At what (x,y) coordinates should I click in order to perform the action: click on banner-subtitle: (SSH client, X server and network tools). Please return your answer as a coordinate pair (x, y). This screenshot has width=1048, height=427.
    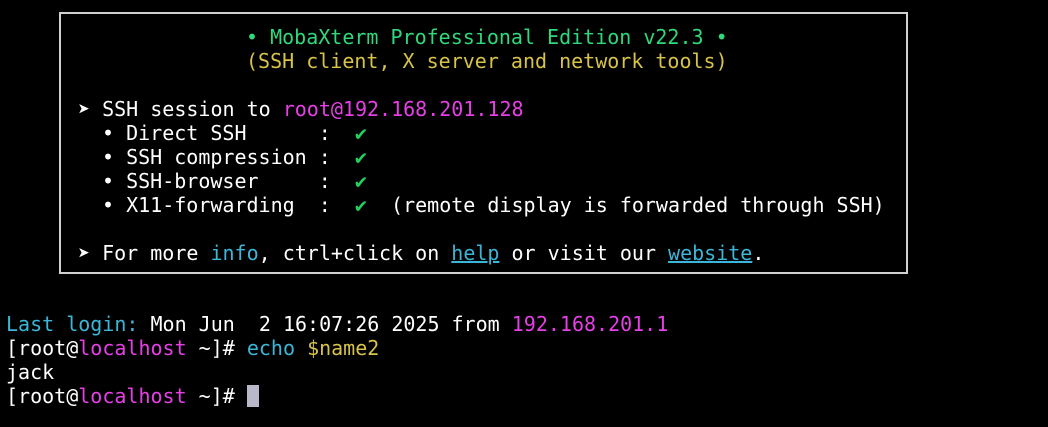
    Looking at the image, I should click on (487, 61).